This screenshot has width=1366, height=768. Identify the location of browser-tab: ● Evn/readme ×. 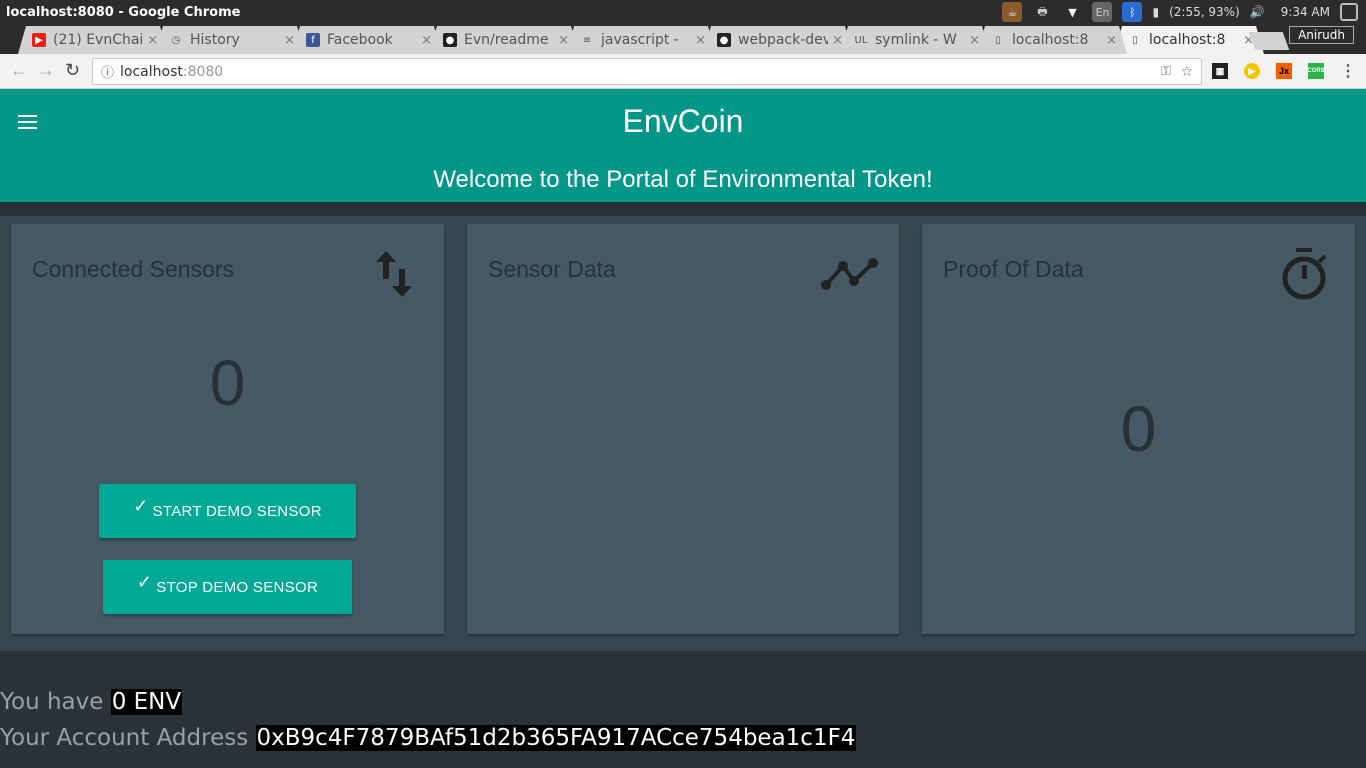
(504, 40).